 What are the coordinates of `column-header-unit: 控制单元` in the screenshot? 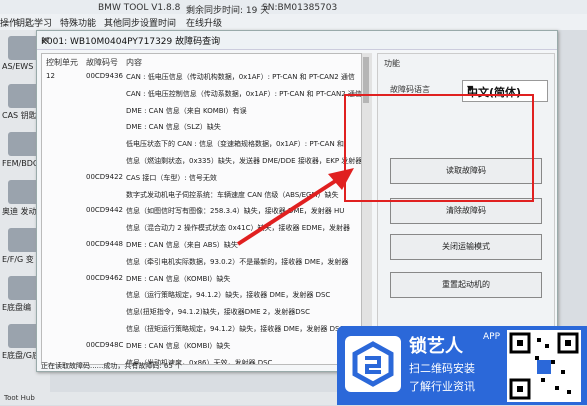 It's located at (62, 62).